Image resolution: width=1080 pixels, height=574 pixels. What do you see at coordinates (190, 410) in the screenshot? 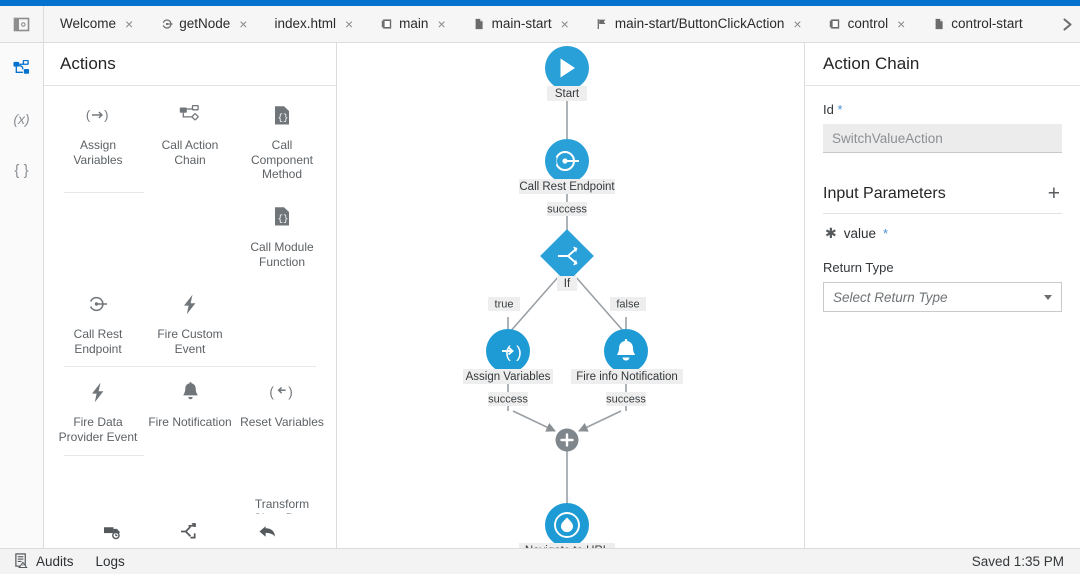
I see `action-fire-notification: Fire Notification` at bounding box center [190, 410].